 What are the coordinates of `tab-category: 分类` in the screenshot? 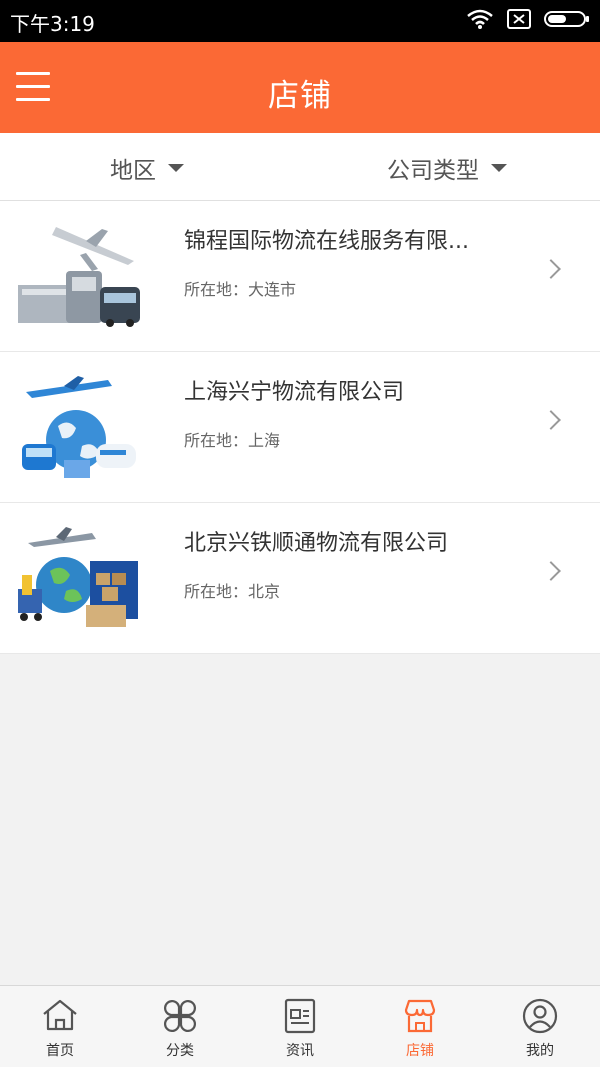 It's located at (180, 1026).